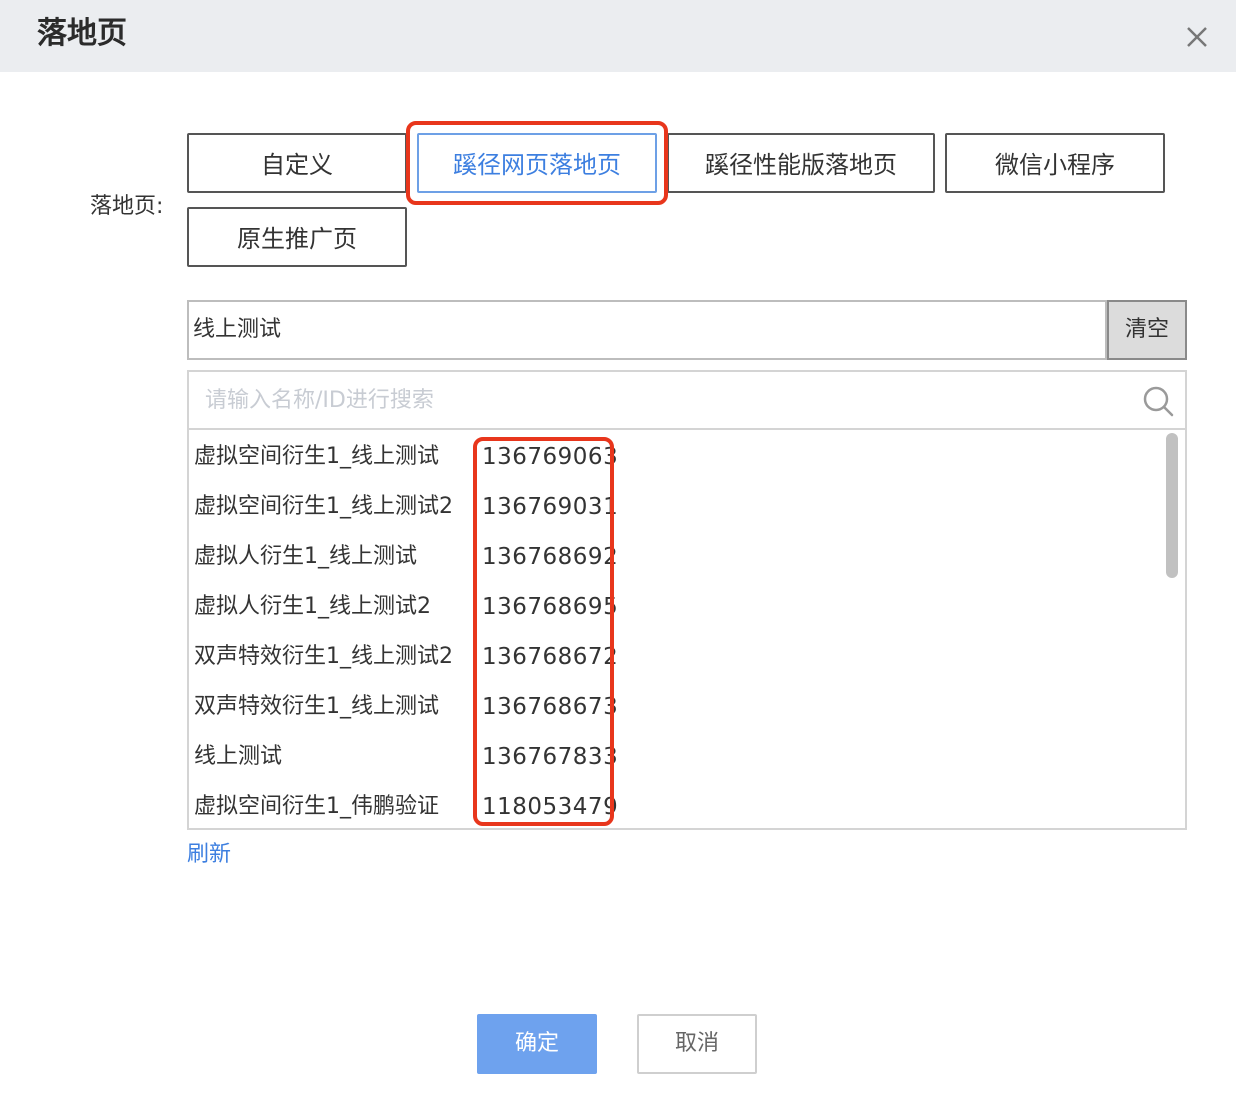 This screenshot has height=1108, width=1236. I want to click on dialog-header: 落地页, so click(618, 36).